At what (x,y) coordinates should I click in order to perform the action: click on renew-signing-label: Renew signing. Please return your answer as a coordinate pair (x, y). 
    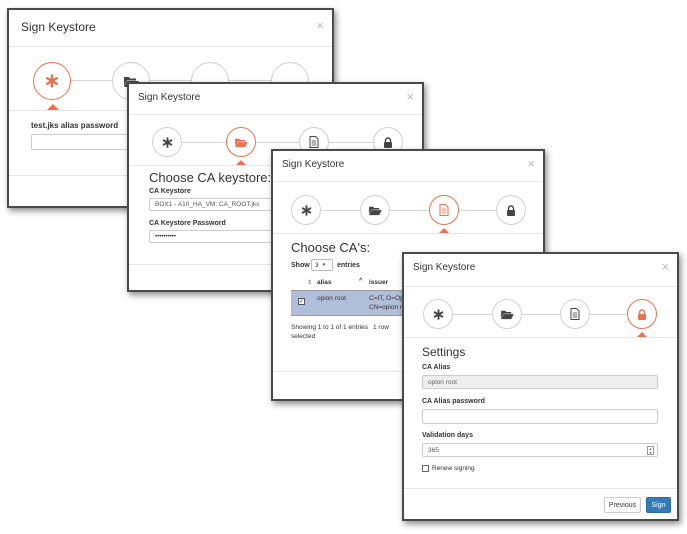
    Looking at the image, I should click on (453, 468).